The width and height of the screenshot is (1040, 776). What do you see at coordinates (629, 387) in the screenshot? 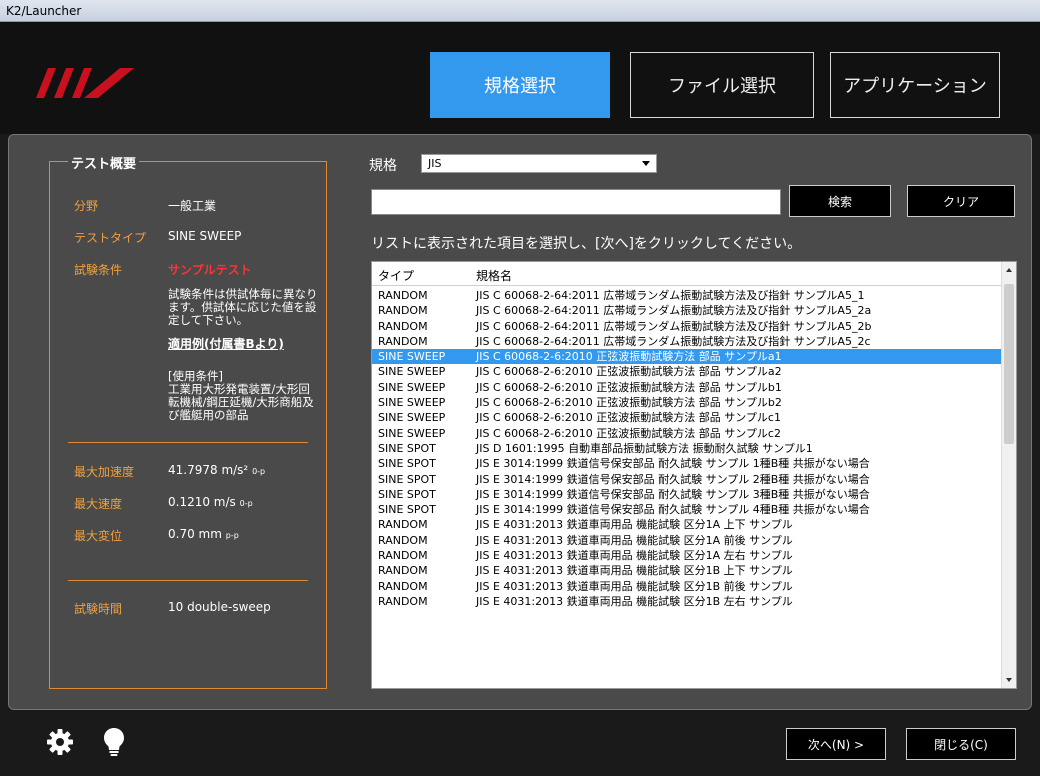
I see `row-name: JIS C 60068-2-6:2010 正弦波振動試験方法 部品 サンプルb1` at bounding box center [629, 387].